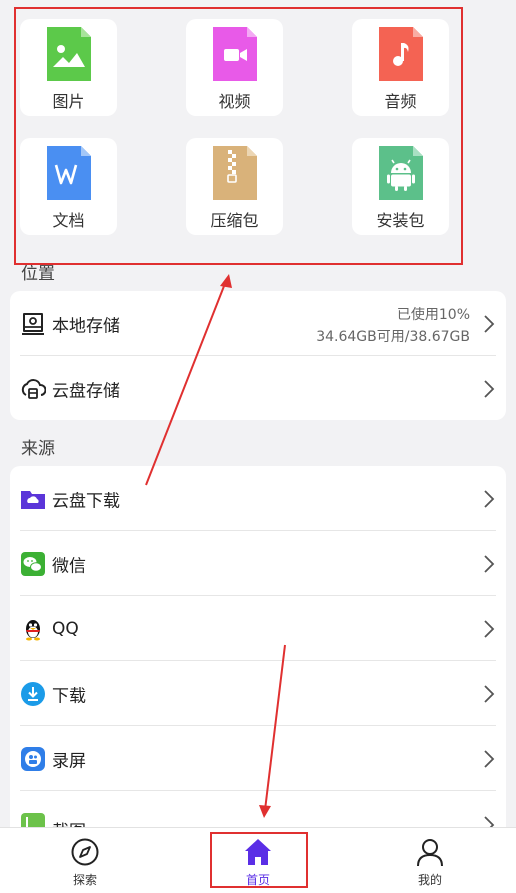  Describe the element at coordinates (33, 388) in the screenshot. I see `cloud-drive-icon` at that location.